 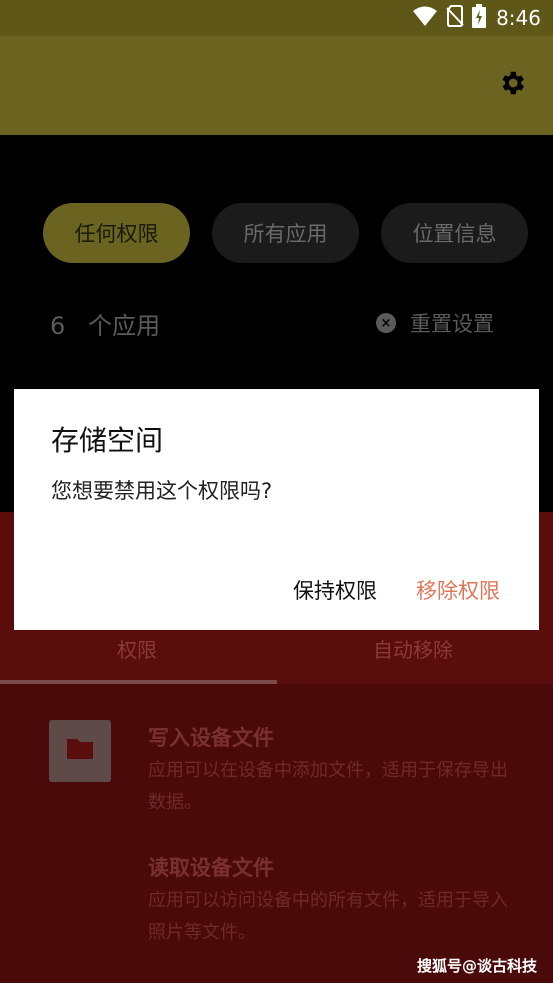 I want to click on app-count: 6 个应用, so click(x=105, y=323).